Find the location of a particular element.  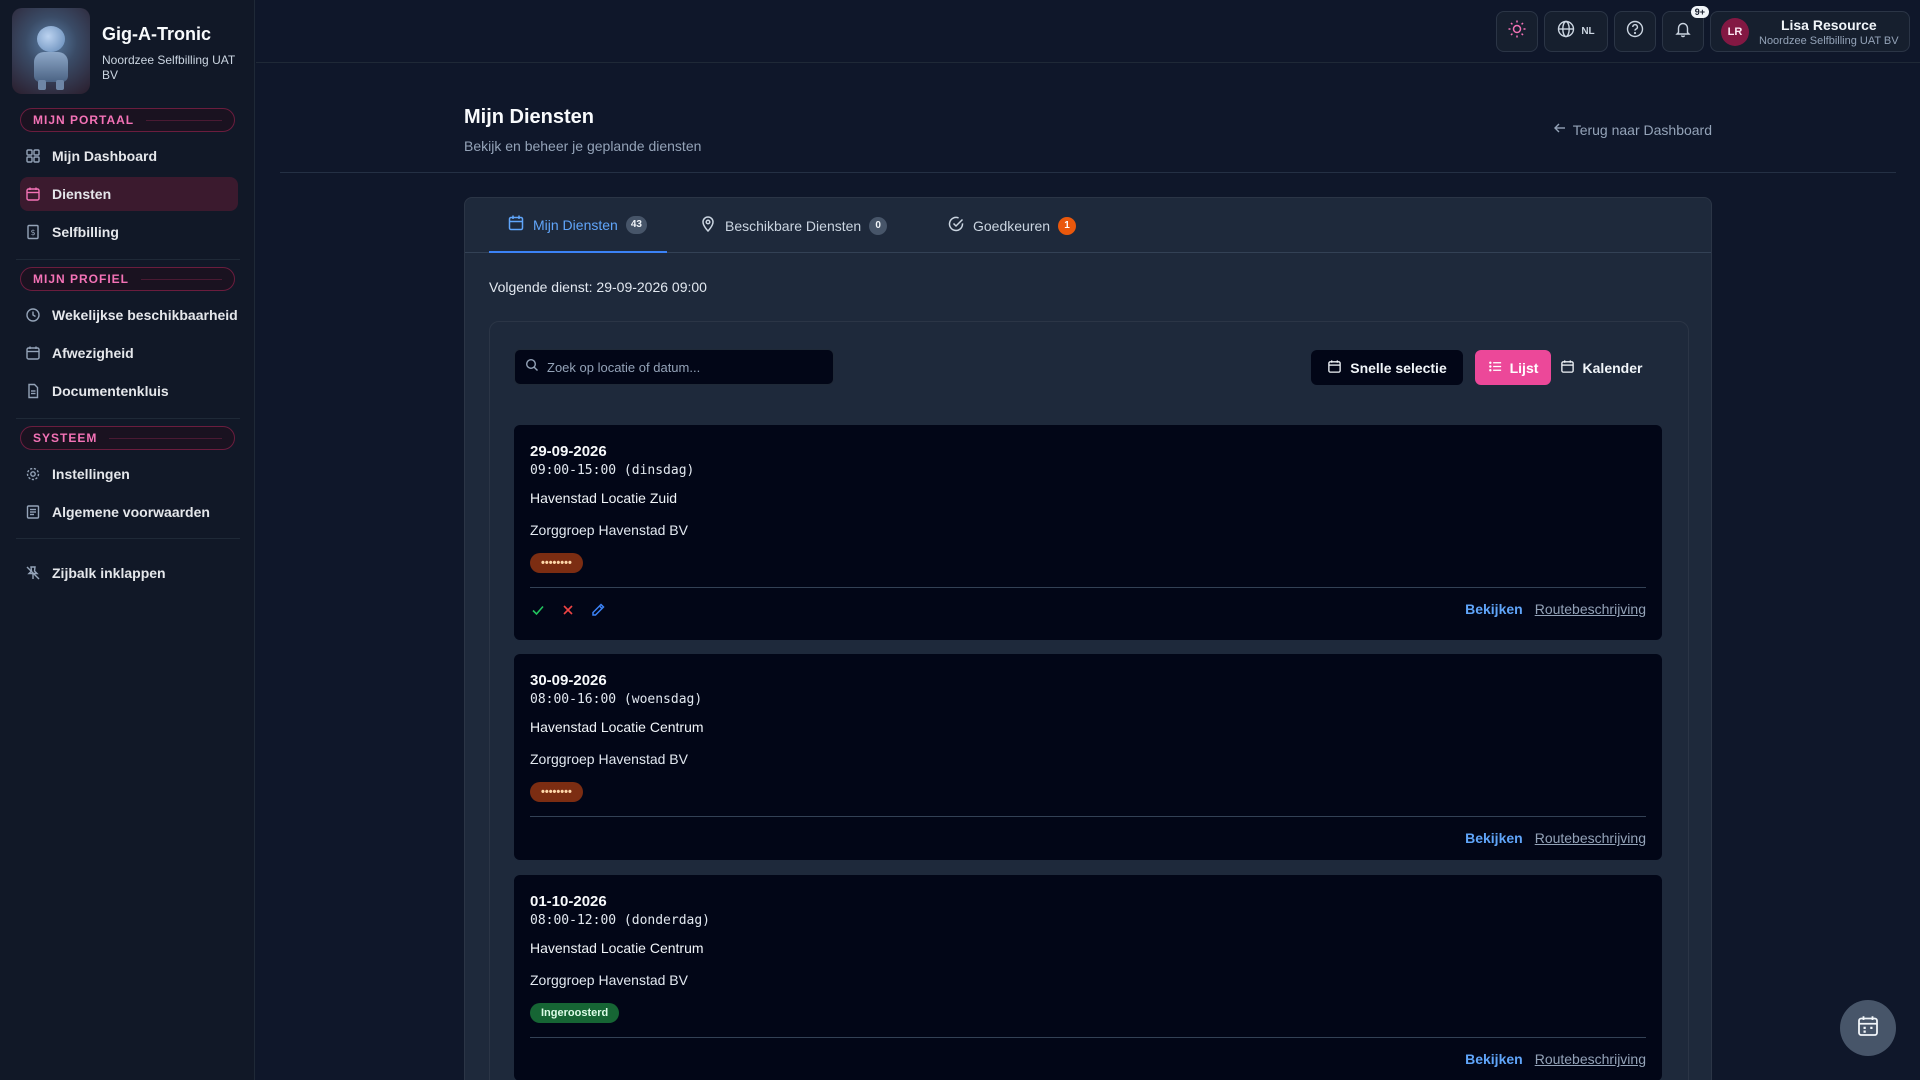

tab-label: Beschikbare Diensten is located at coordinates (793, 225).